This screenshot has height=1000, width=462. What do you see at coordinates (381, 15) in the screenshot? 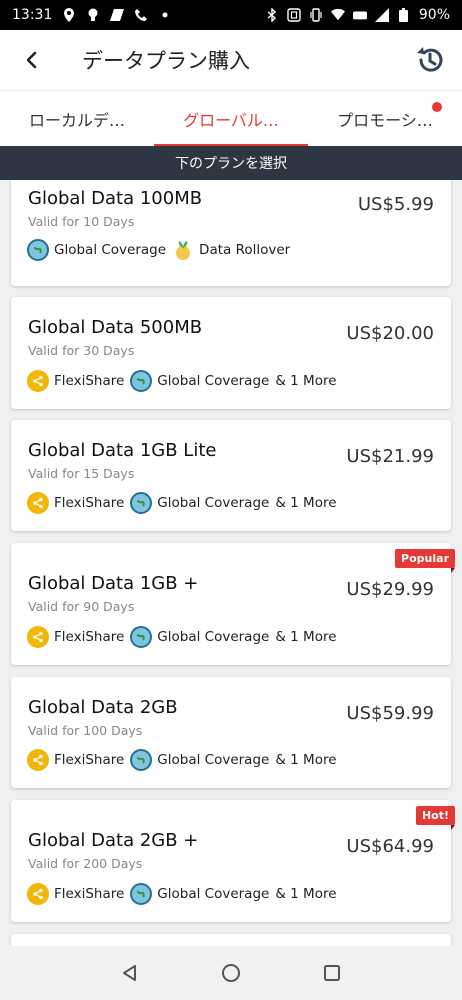
I see `signal-icon` at bounding box center [381, 15].